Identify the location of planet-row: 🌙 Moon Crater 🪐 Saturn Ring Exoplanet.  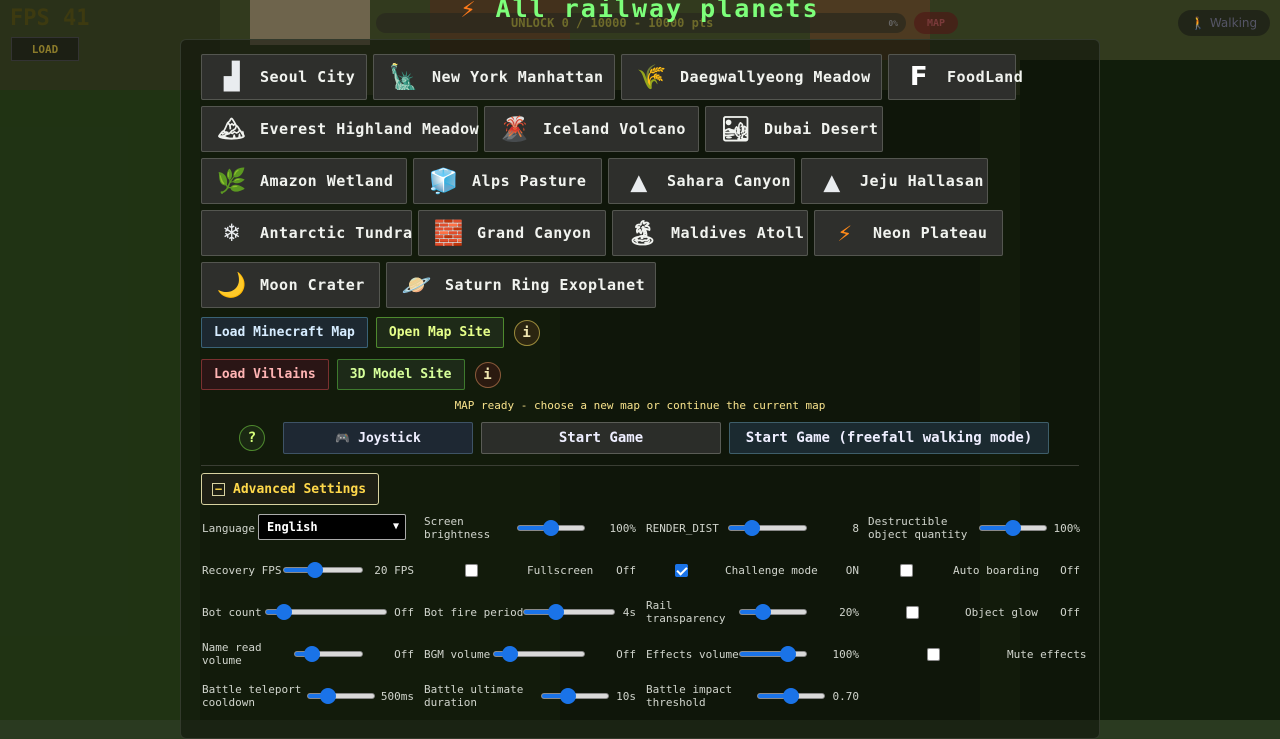
(641, 285).